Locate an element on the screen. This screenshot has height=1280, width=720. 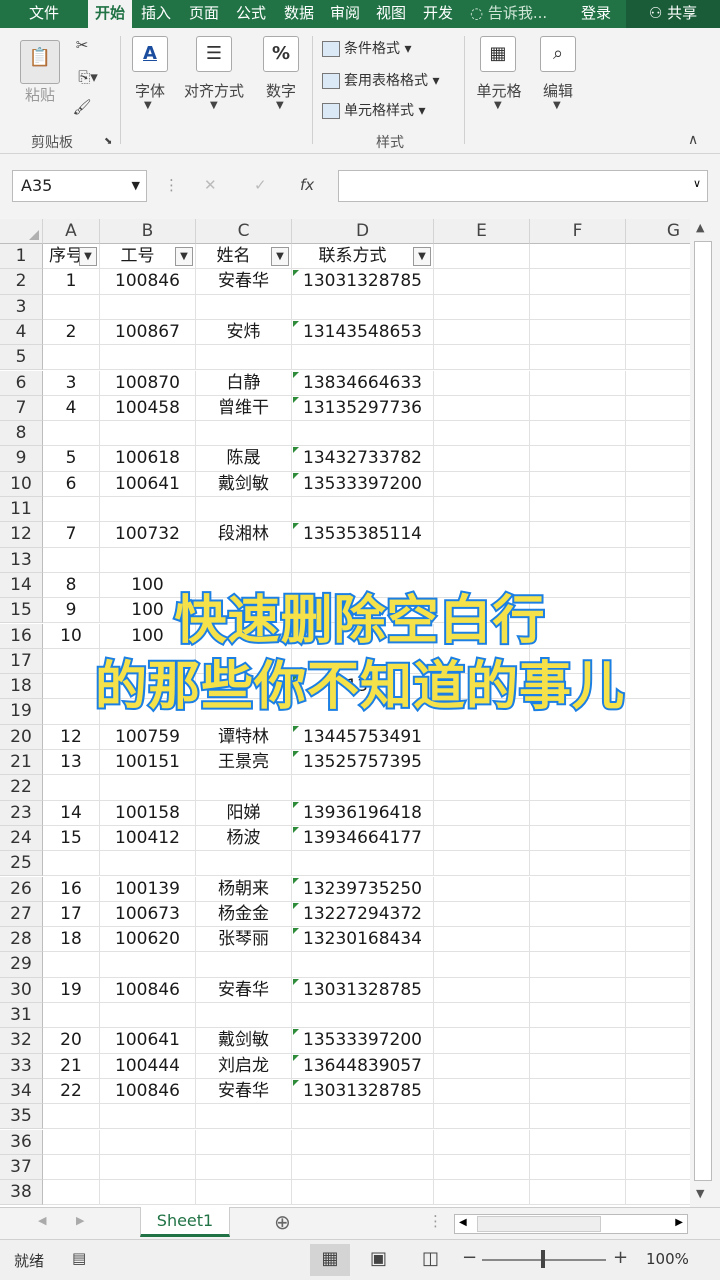
font-button: 字体 is located at coordinates (150, 90).